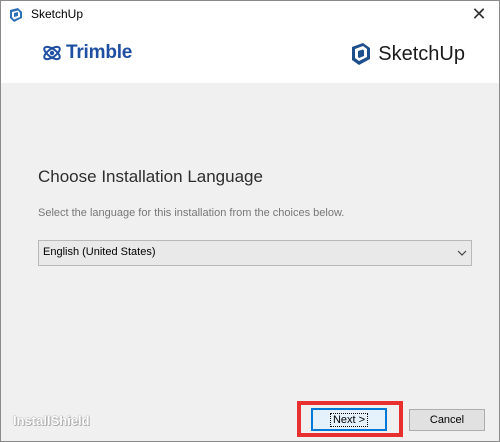  What do you see at coordinates (52, 53) in the screenshot?
I see `trimble-globe-icon` at bounding box center [52, 53].